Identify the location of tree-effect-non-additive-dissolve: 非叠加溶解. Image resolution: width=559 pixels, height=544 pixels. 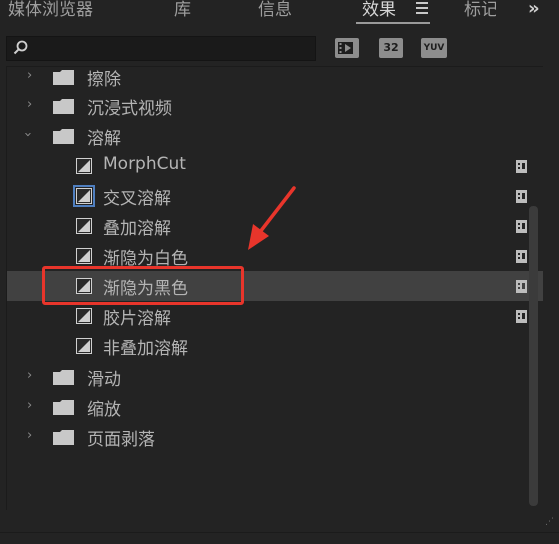
(275, 346).